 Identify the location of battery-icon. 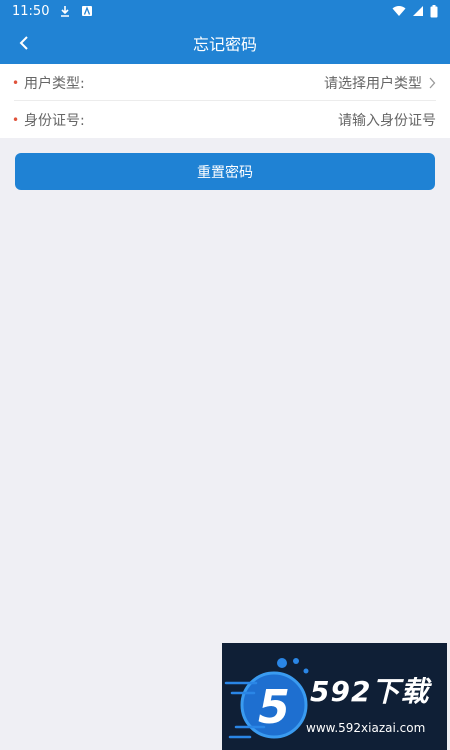
(434, 11).